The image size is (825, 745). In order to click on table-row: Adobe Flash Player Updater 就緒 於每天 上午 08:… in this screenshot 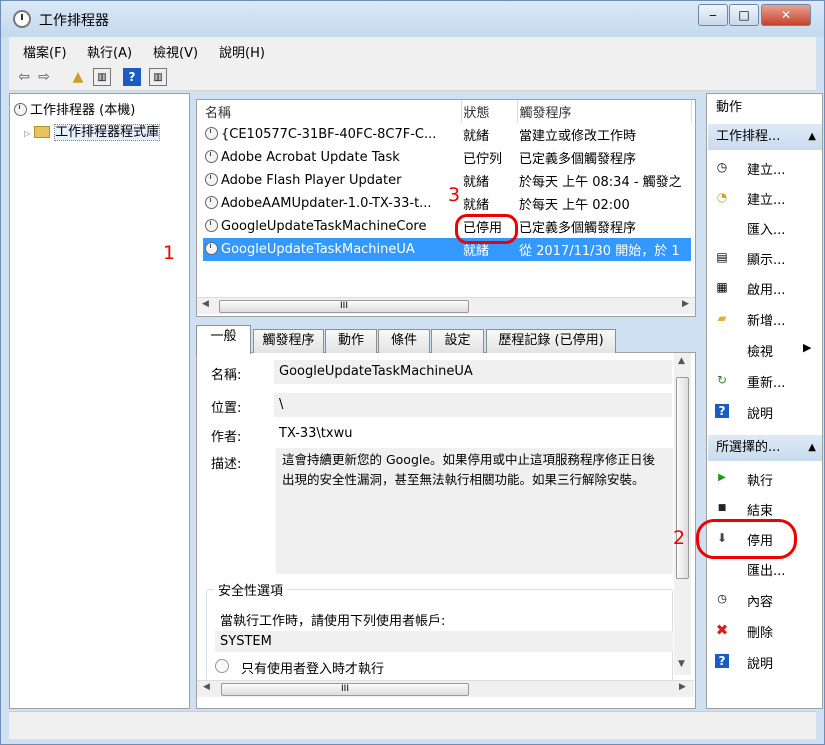, I will do `click(447, 180)`.